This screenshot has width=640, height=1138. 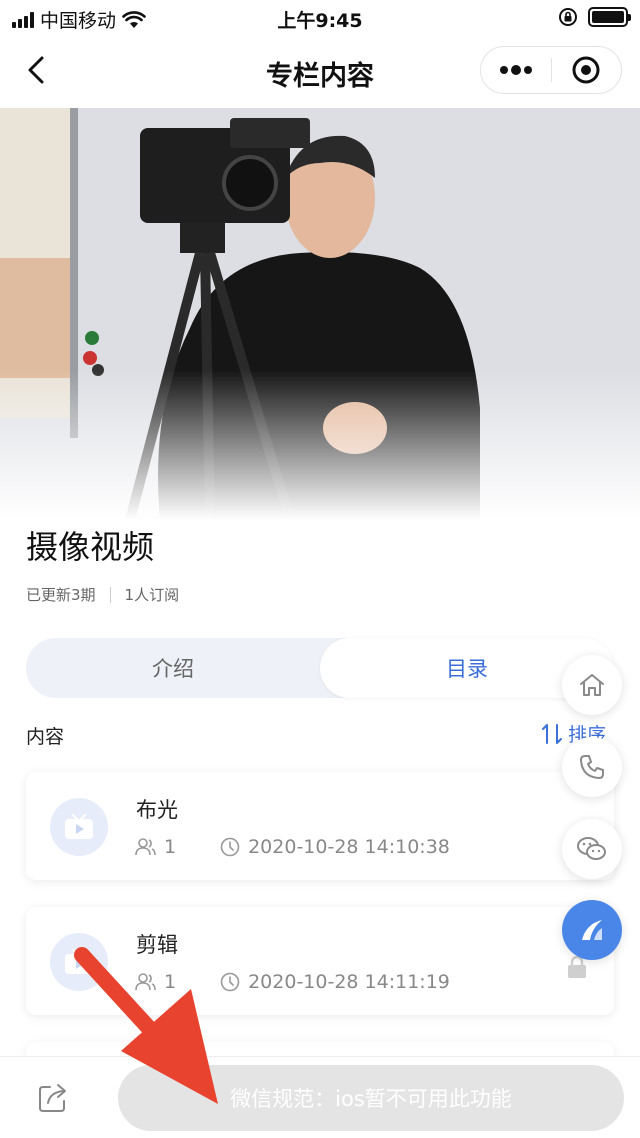 What do you see at coordinates (157, 945) in the screenshot?
I see `item-title: 剪辑` at bounding box center [157, 945].